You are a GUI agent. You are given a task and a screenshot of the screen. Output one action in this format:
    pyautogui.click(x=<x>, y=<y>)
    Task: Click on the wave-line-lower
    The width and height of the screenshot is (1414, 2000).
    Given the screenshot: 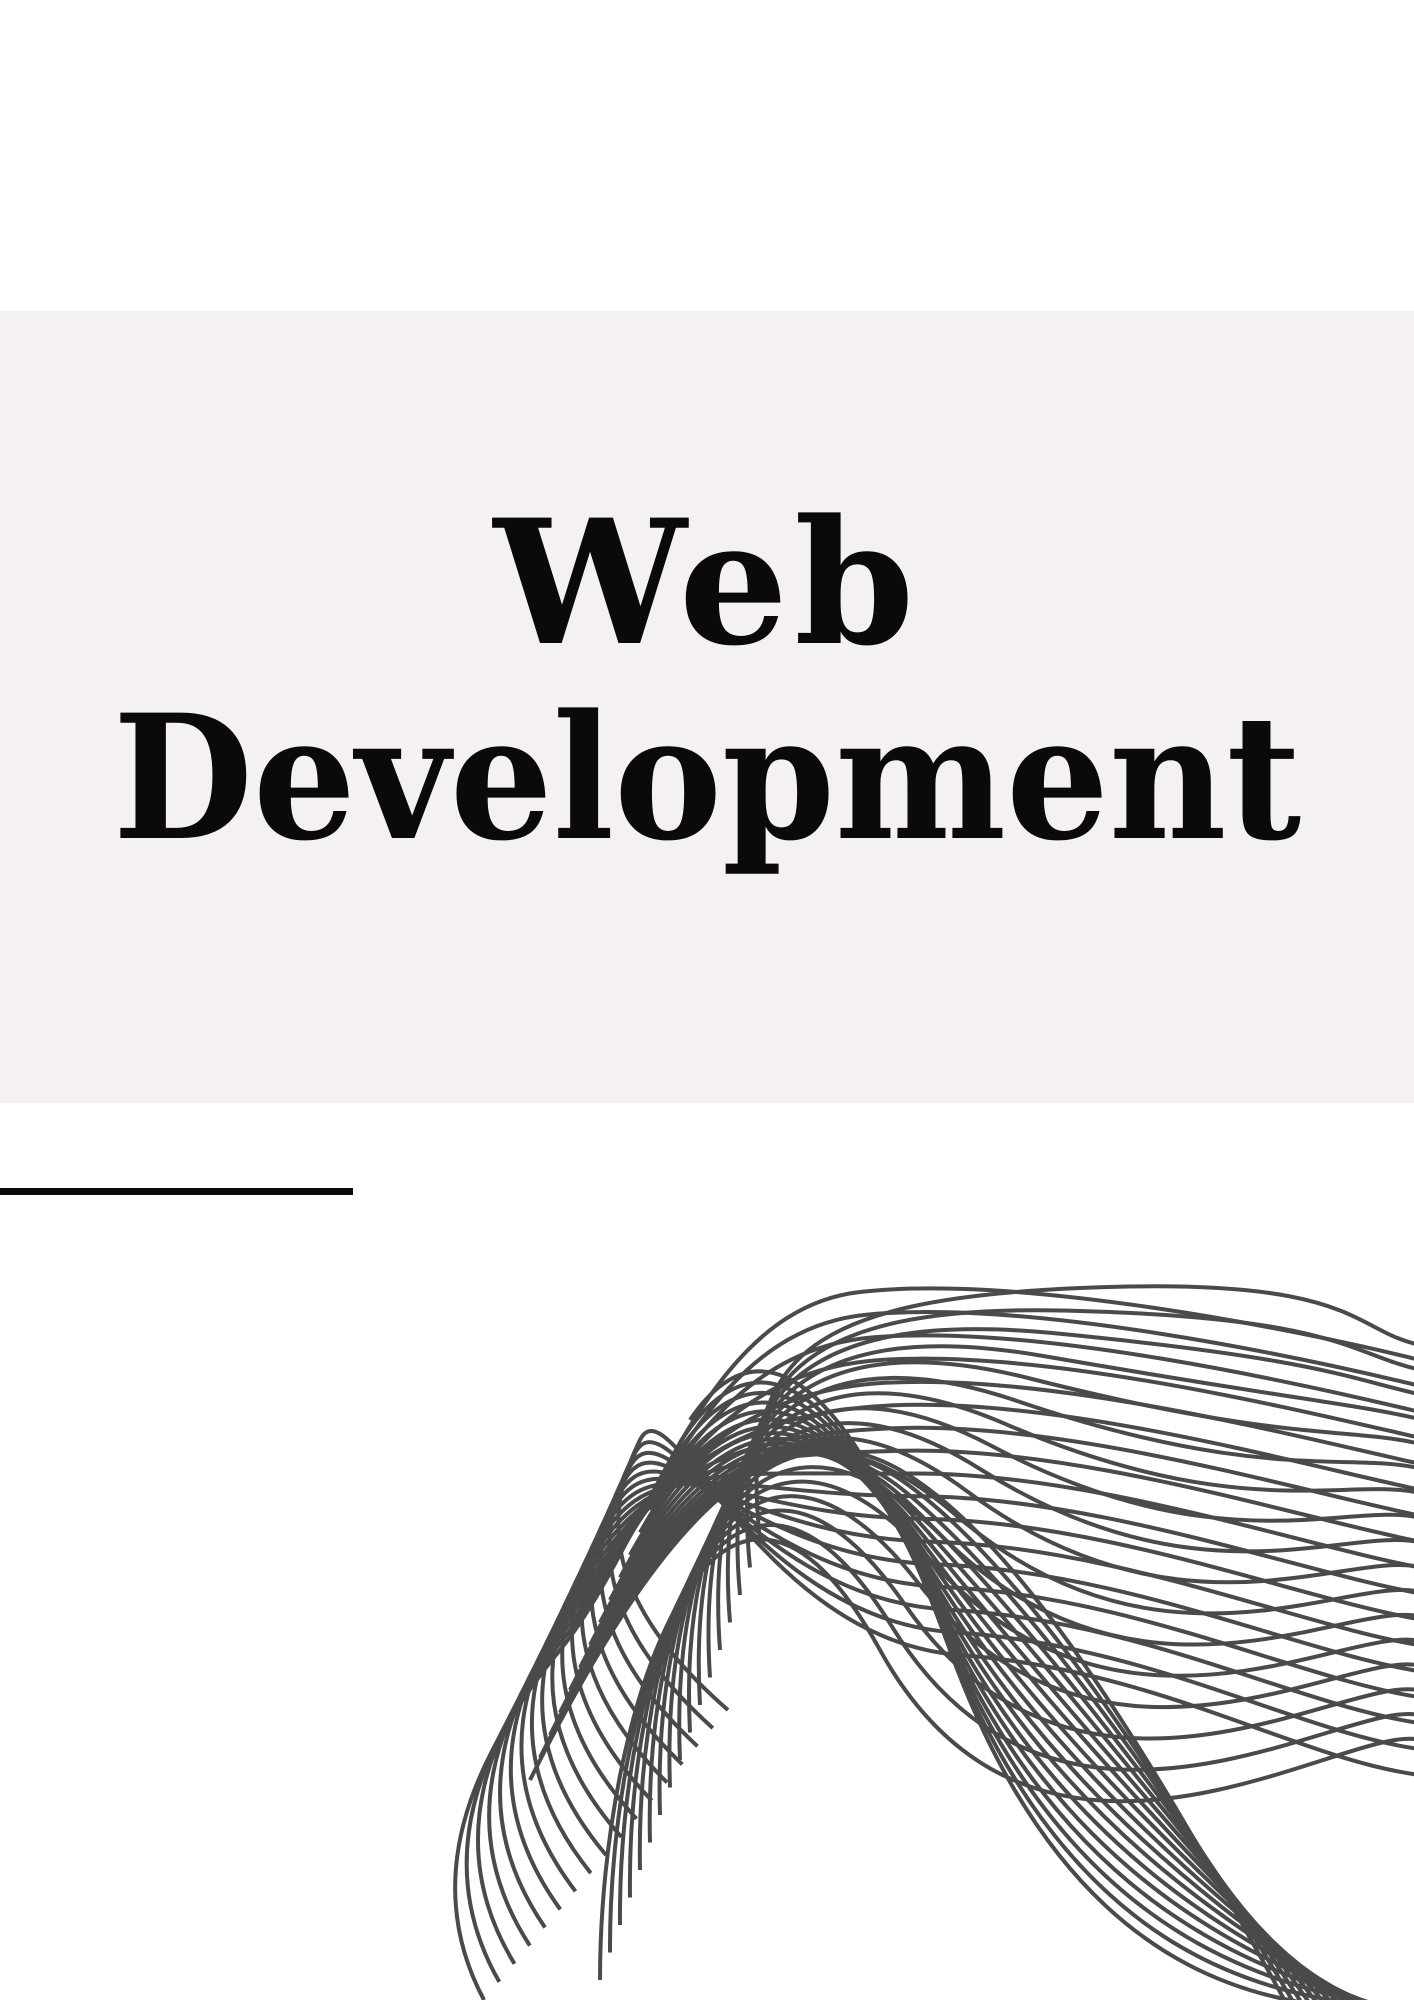 What is the action you would take?
    pyautogui.click(x=951, y=1724)
    